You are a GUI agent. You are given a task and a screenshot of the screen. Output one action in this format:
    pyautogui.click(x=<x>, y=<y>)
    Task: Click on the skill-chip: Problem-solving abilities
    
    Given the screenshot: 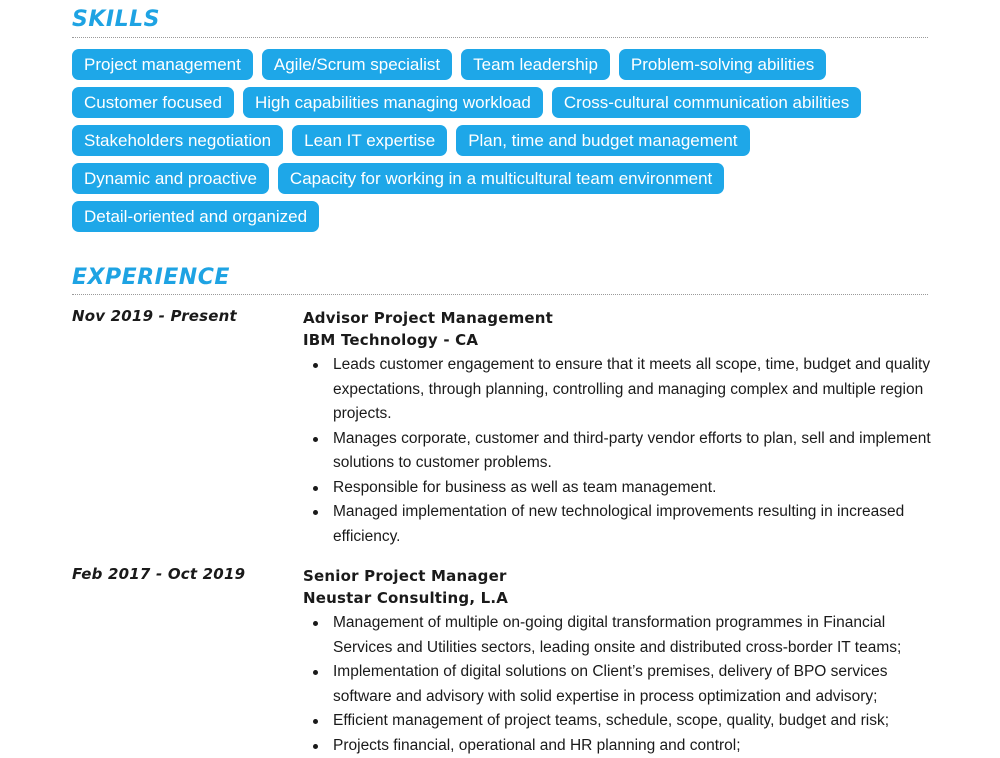 What is the action you would take?
    pyautogui.click(x=722, y=64)
    